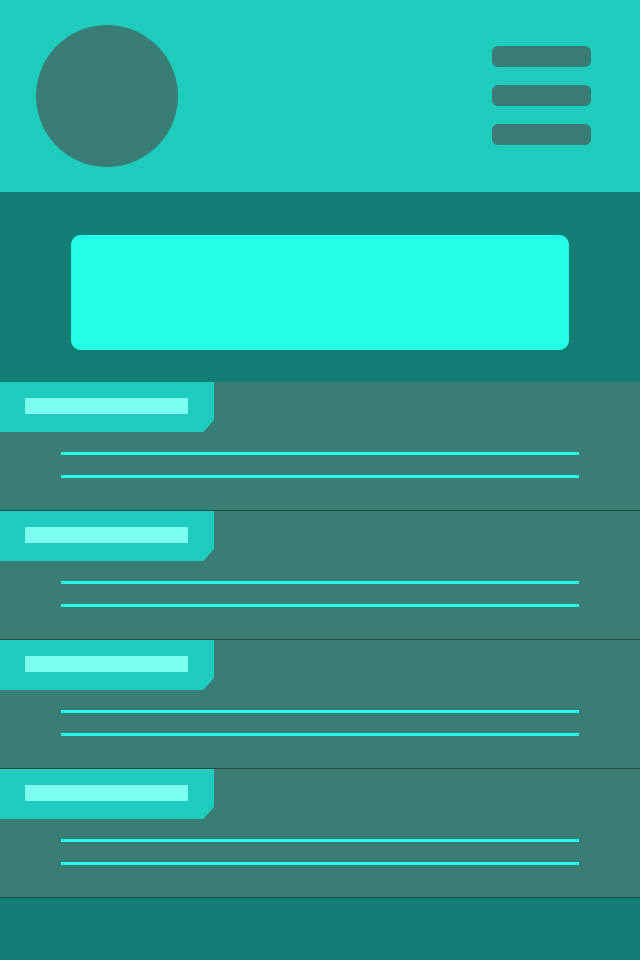 This screenshot has width=640, height=960. I want to click on menu-bar-middle, so click(541, 95).